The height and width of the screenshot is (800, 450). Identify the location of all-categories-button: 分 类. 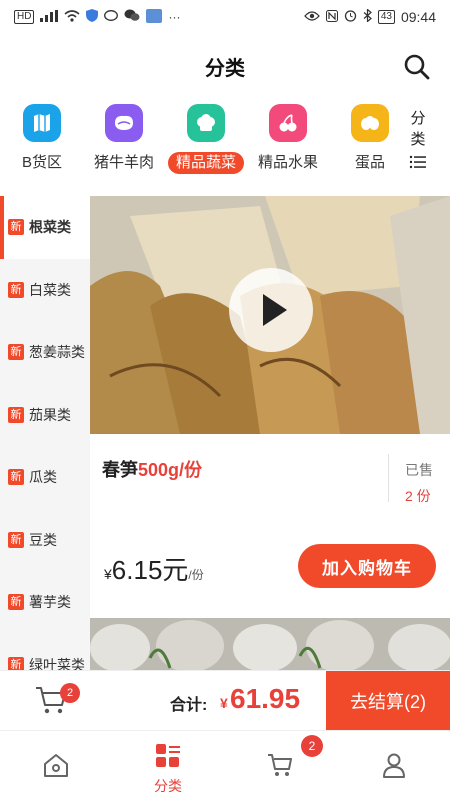
(418, 142).